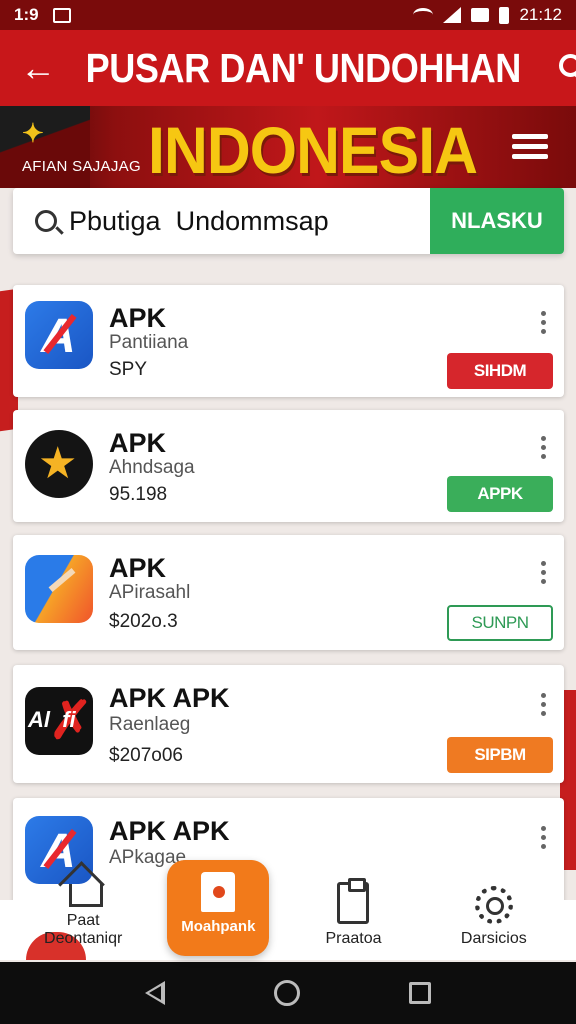 This screenshot has width=576, height=1024. What do you see at coordinates (149, 342) in the screenshot?
I see `app-developer: Pantiiana` at bounding box center [149, 342].